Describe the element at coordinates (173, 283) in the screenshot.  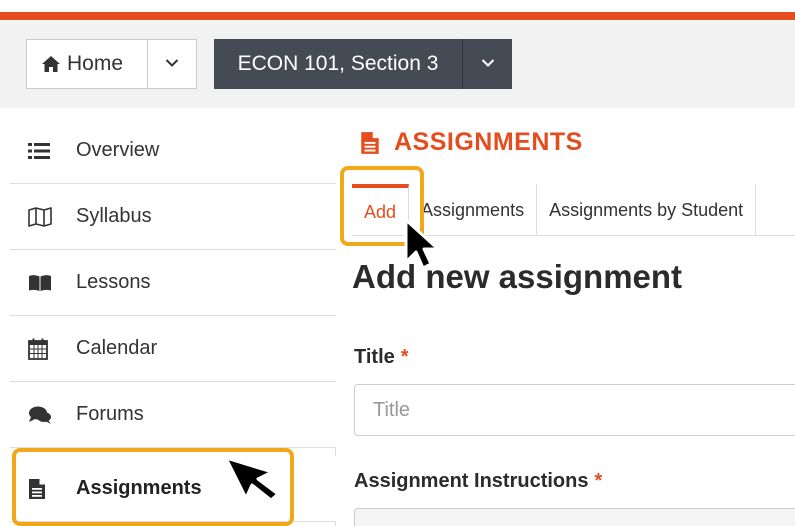
I see `sidebar-item-lessons: Lessons` at that location.